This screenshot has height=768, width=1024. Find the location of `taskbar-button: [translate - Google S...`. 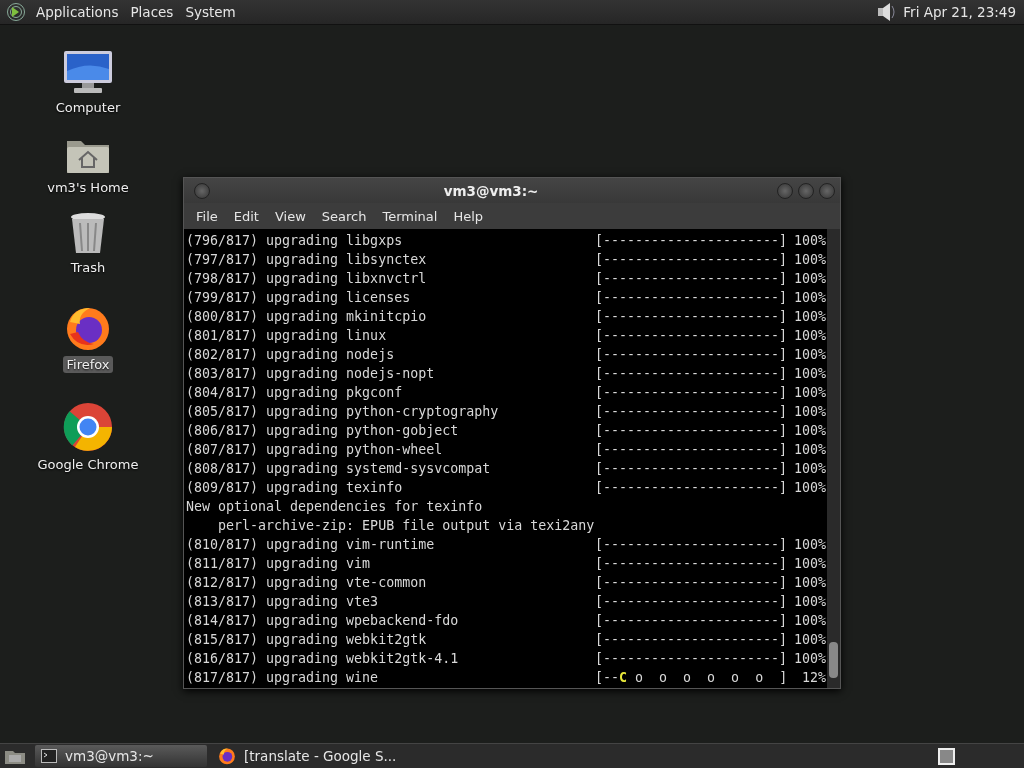

taskbar-button: [translate - Google S... is located at coordinates (307, 756).